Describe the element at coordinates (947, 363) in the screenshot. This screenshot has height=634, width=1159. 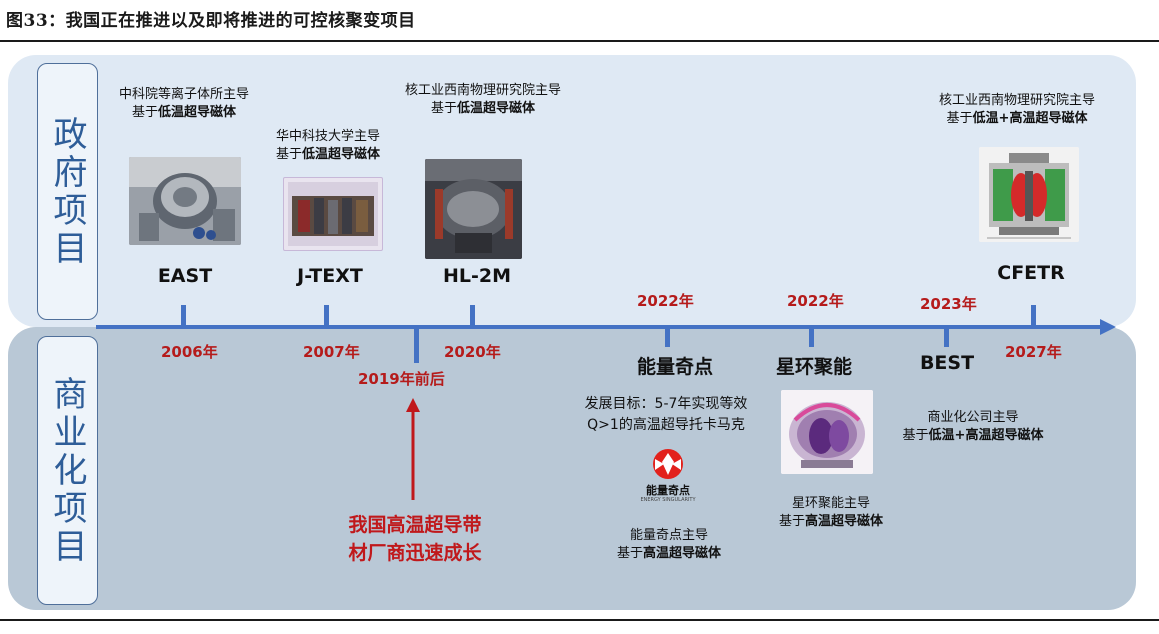
I see `best-name: BEST` at that location.